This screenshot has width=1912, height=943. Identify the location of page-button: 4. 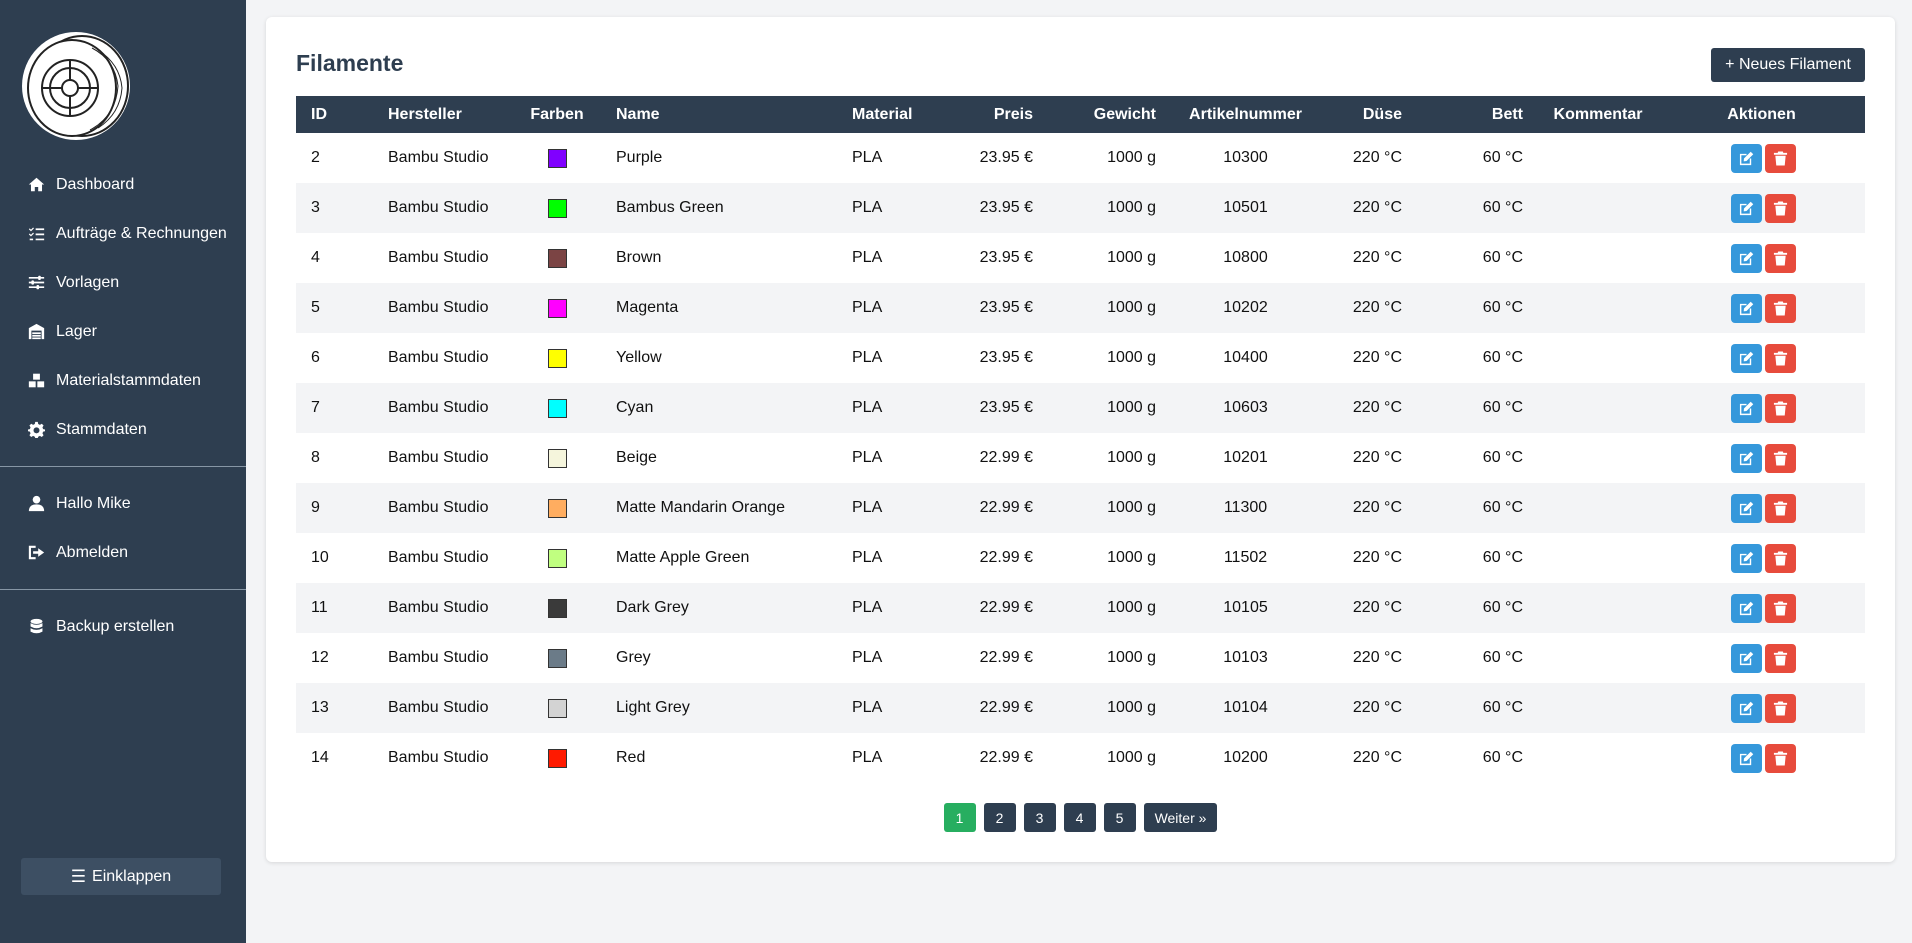
(1079, 817).